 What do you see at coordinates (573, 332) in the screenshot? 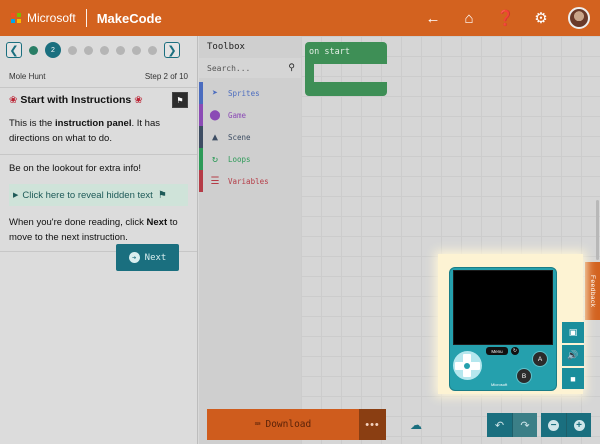
I see `fullscreen-icon: ▣` at bounding box center [573, 332].